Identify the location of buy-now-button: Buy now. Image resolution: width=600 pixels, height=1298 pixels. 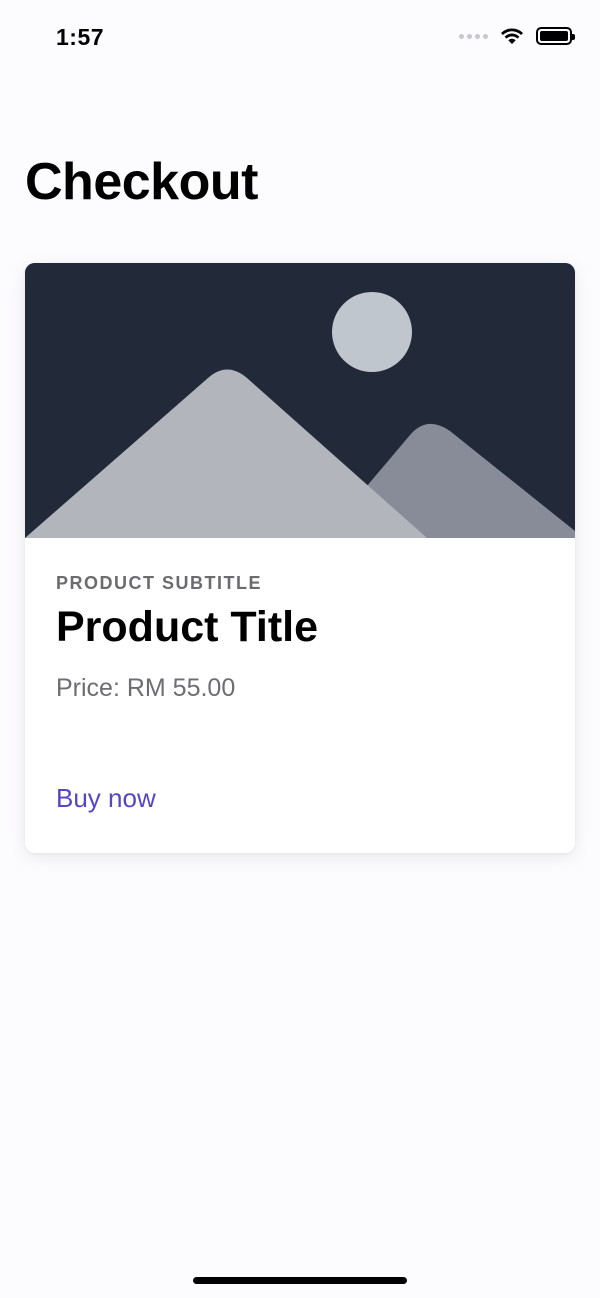
(106, 798).